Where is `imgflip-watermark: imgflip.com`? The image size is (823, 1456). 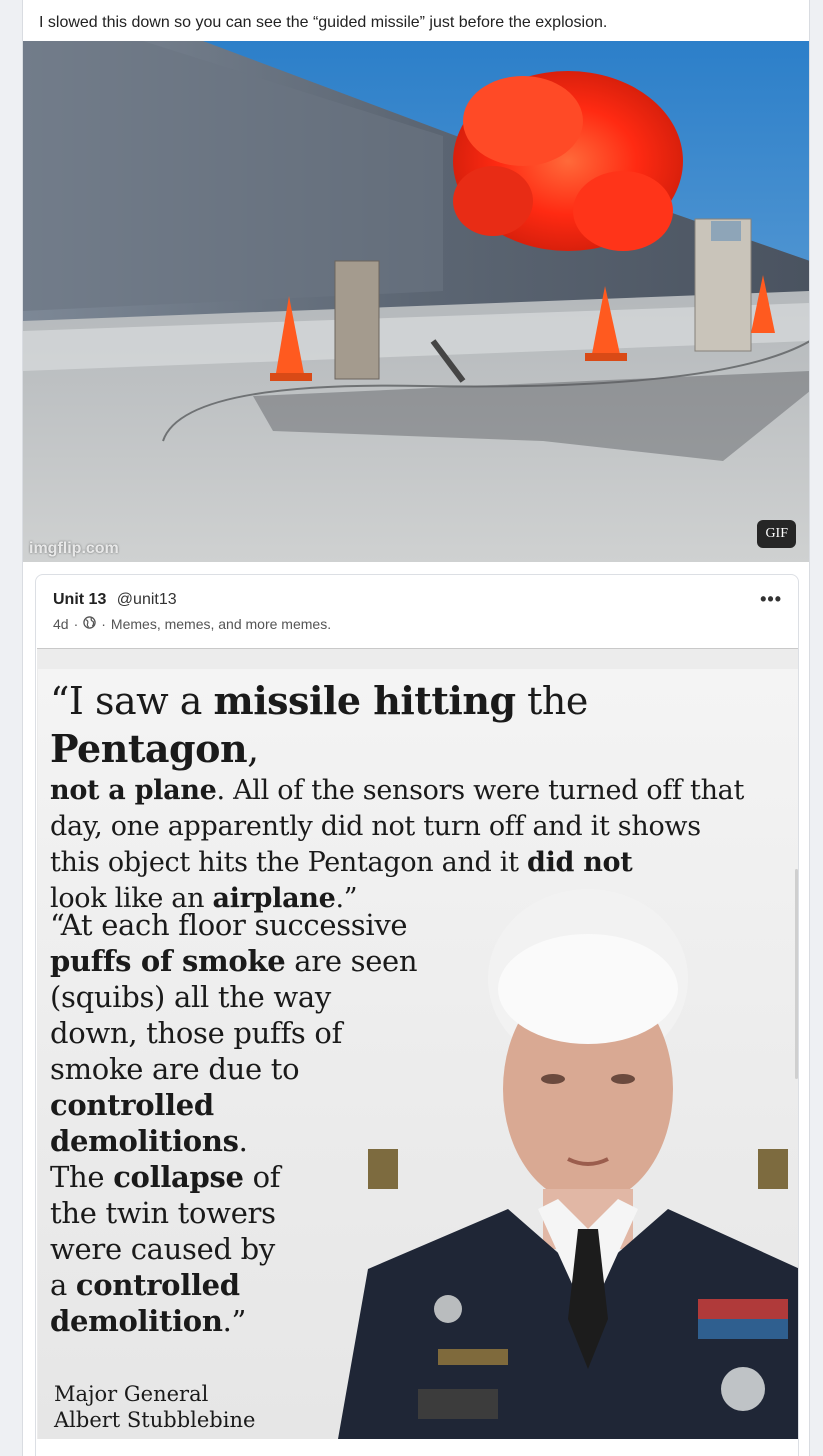 imgflip-watermark: imgflip.com is located at coordinates (74, 548).